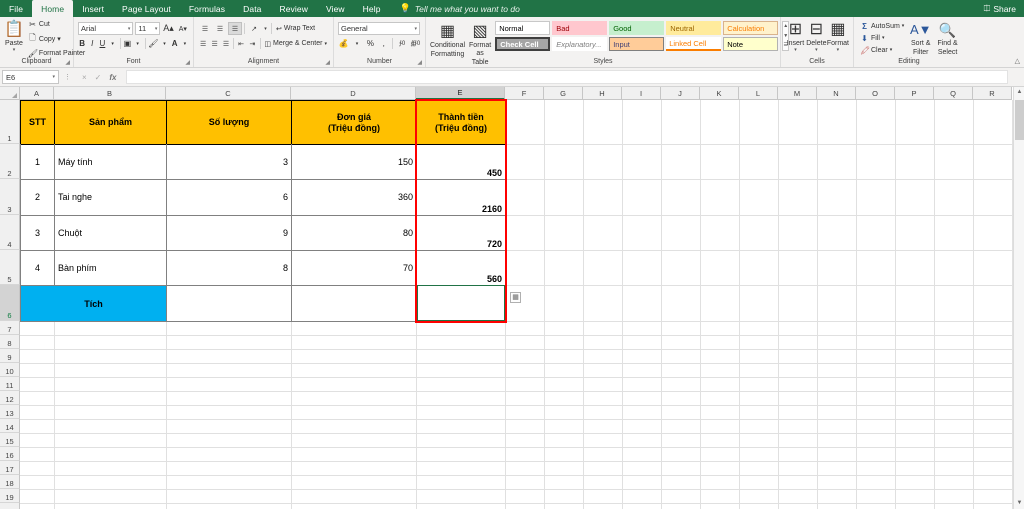  I want to click on cell-b2: Máy tính, so click(110, 162).